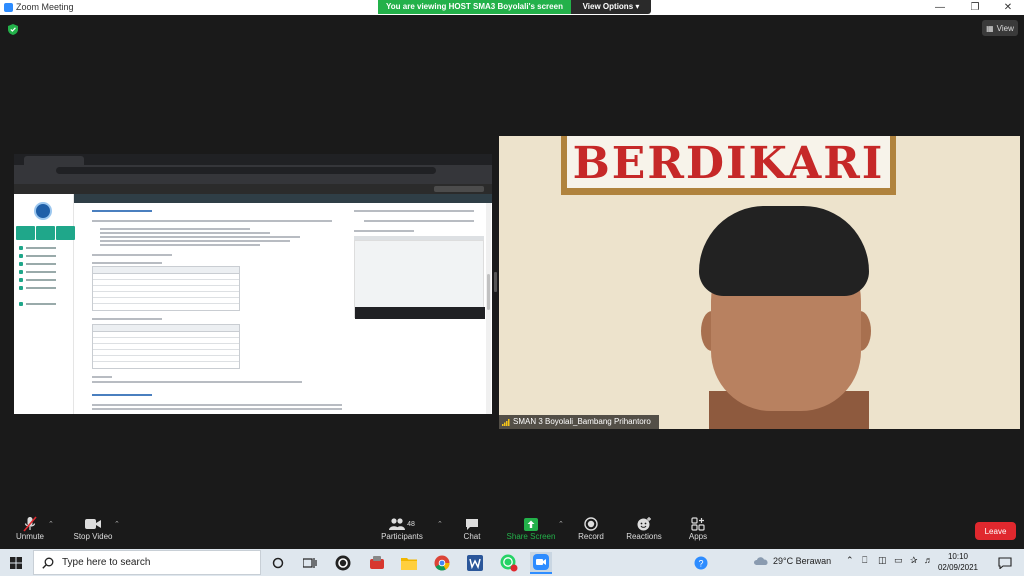  What do you see at coordinates (975, 7) in the screenshot?
I see `maximize-icon: ❐` at bounding box center [975, 7].